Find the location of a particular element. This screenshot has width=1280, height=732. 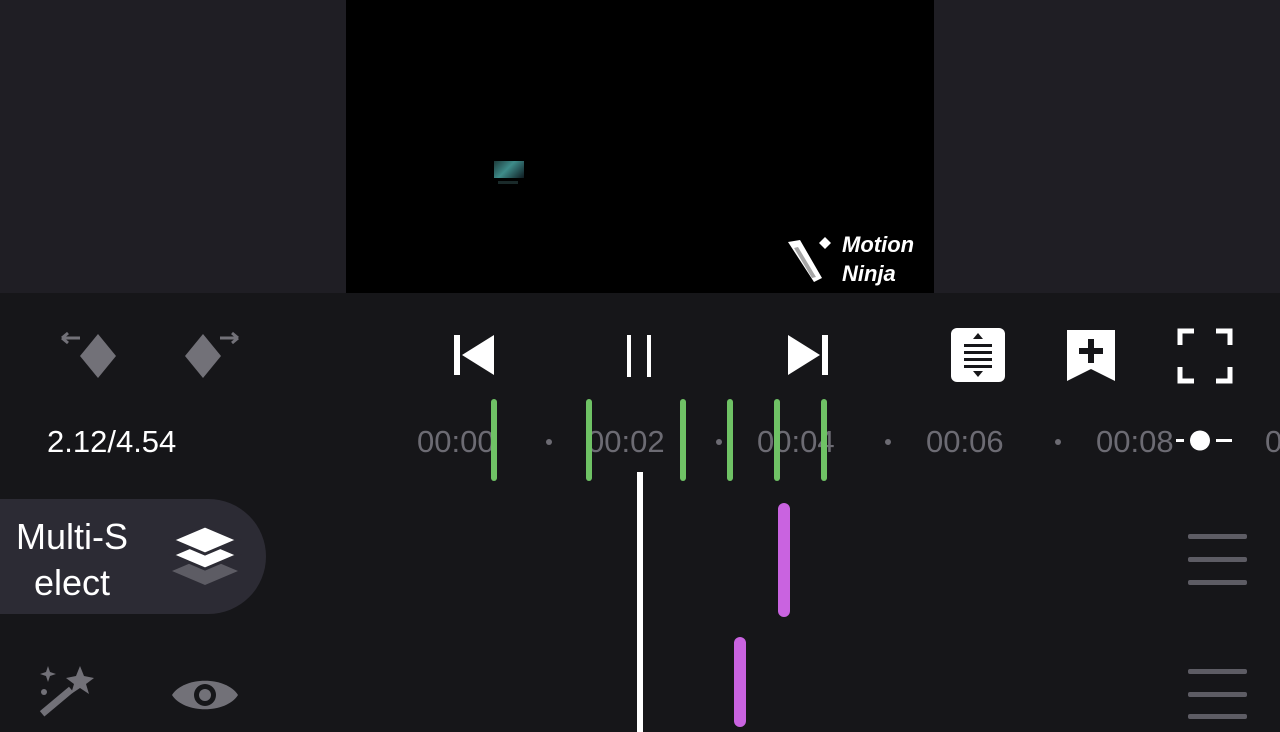

track-height-icon is located at coordinates (978, 355).